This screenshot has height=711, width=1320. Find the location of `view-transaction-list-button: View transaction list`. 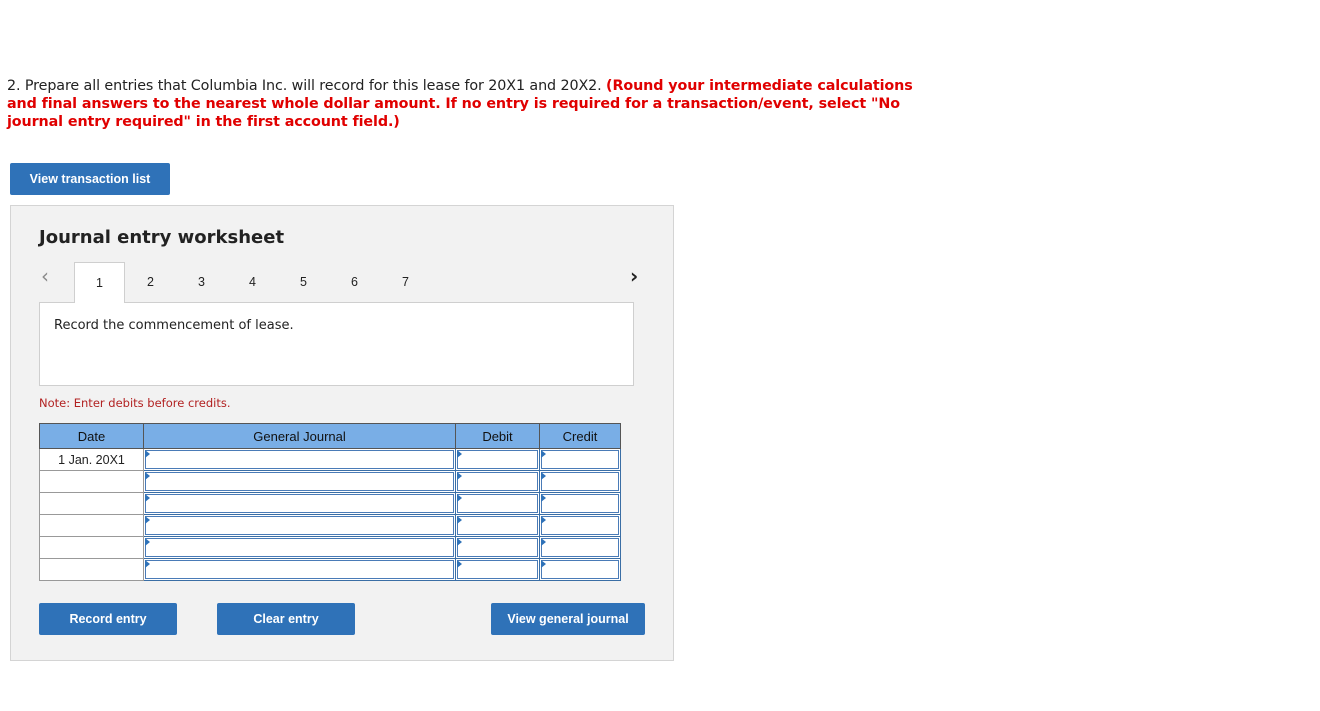

view-transaction-list-button: View transaction list is located at coordinates (90, 179).